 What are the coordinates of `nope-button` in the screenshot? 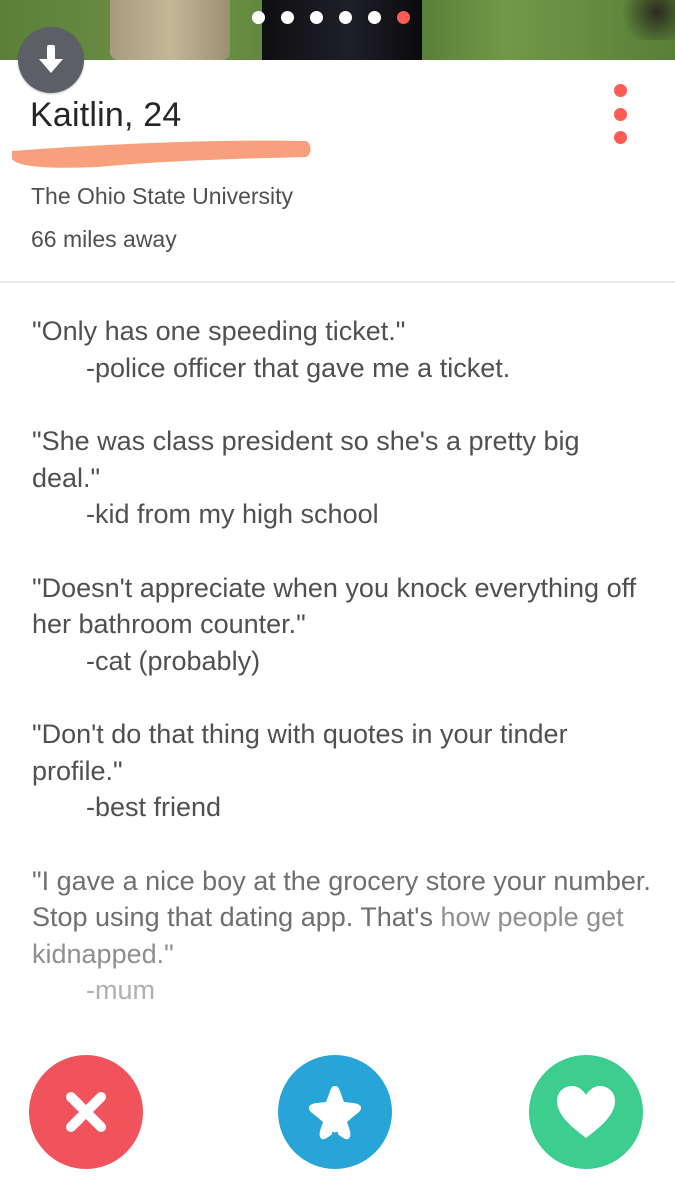 It's located at (86, 1112).